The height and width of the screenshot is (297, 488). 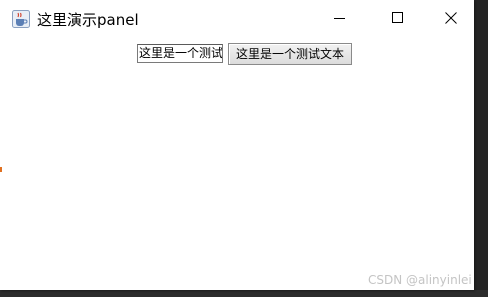 I want to click on text-field: 这里是一个测试, so click(x=180, y=53).